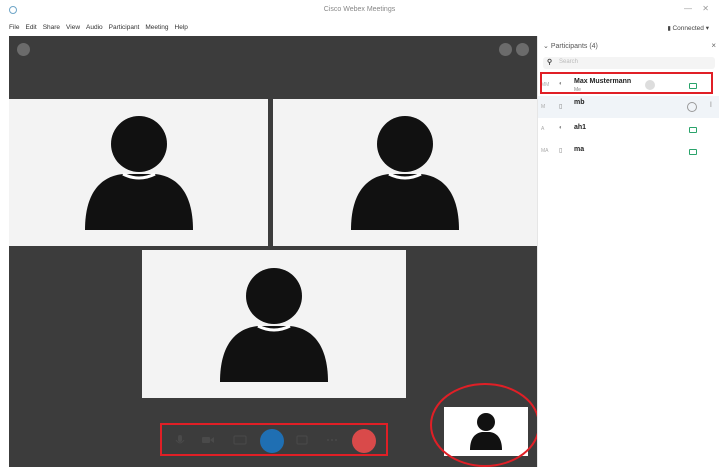 The image size is (719, 467). Describe the element at coordinates (561, 128) in the screenshot. I see `headset-icon: ◐` at that location.